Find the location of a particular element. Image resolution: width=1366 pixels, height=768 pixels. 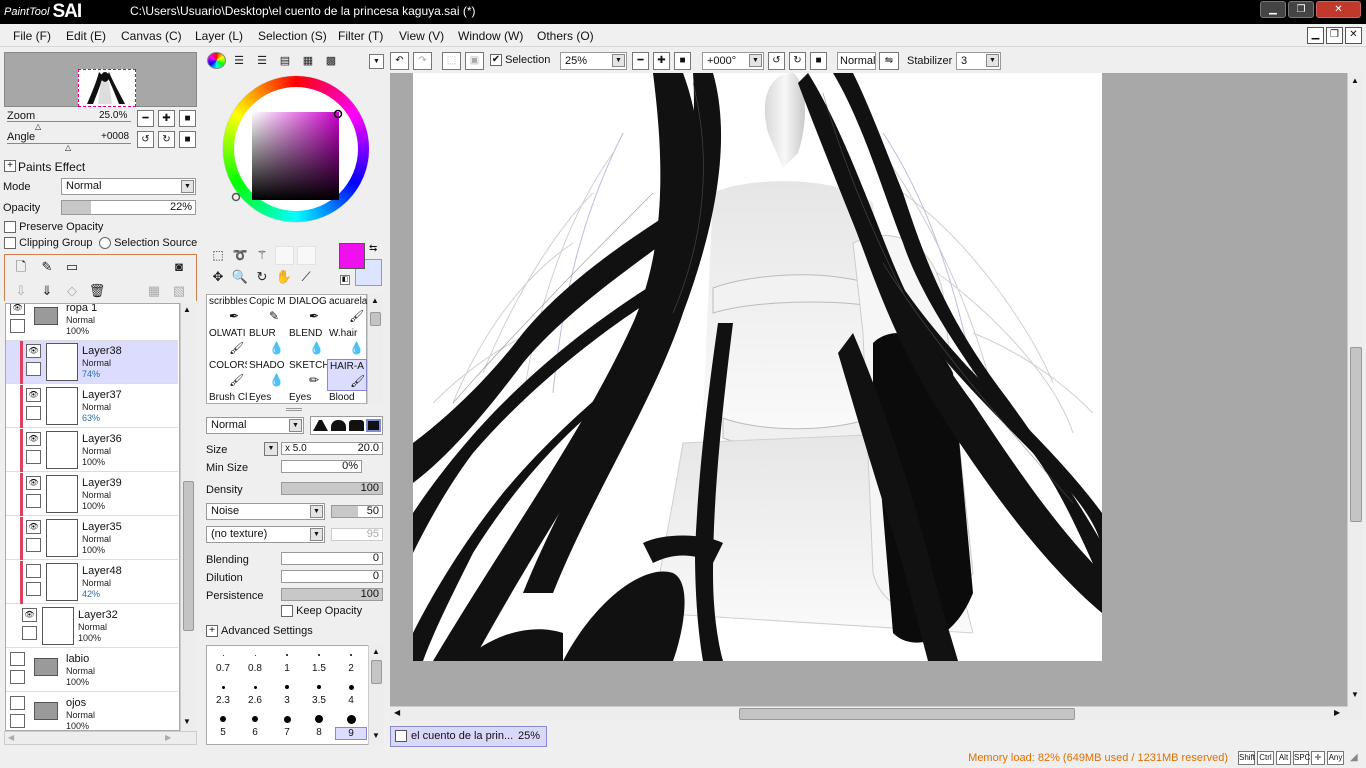

brush-shape-soft-icon is located at coordinates (320, 425).